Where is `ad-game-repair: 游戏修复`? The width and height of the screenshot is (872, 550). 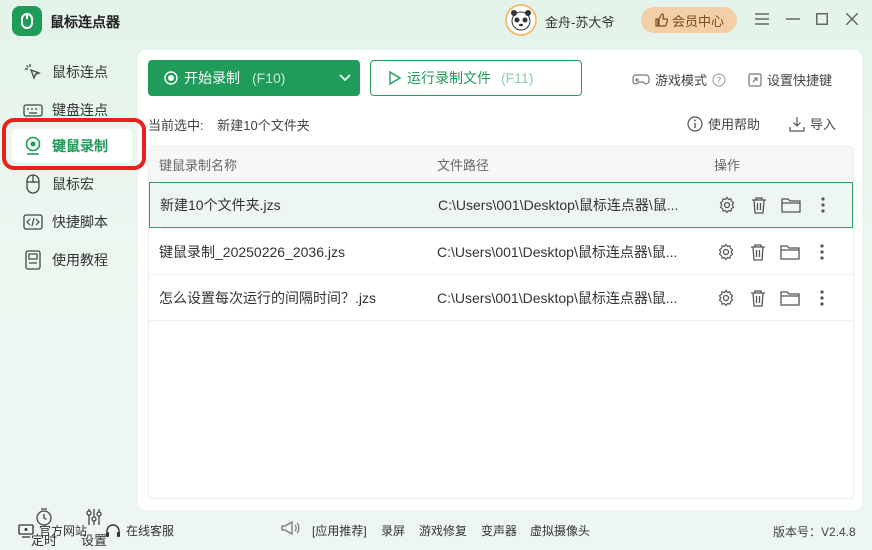
ad-game-repair: 游戏修复 is located at coordinates (443, 530).